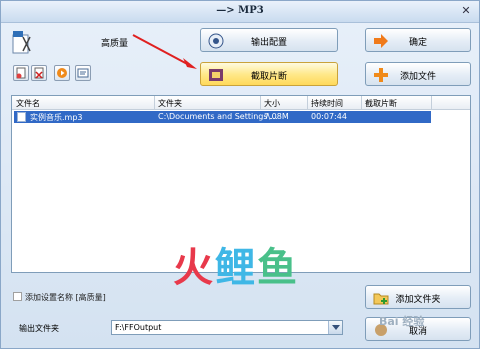 The height and width of the screenshot is (349, 480). I want to click on cell-duration: 00:07:44, so click(329, 116).